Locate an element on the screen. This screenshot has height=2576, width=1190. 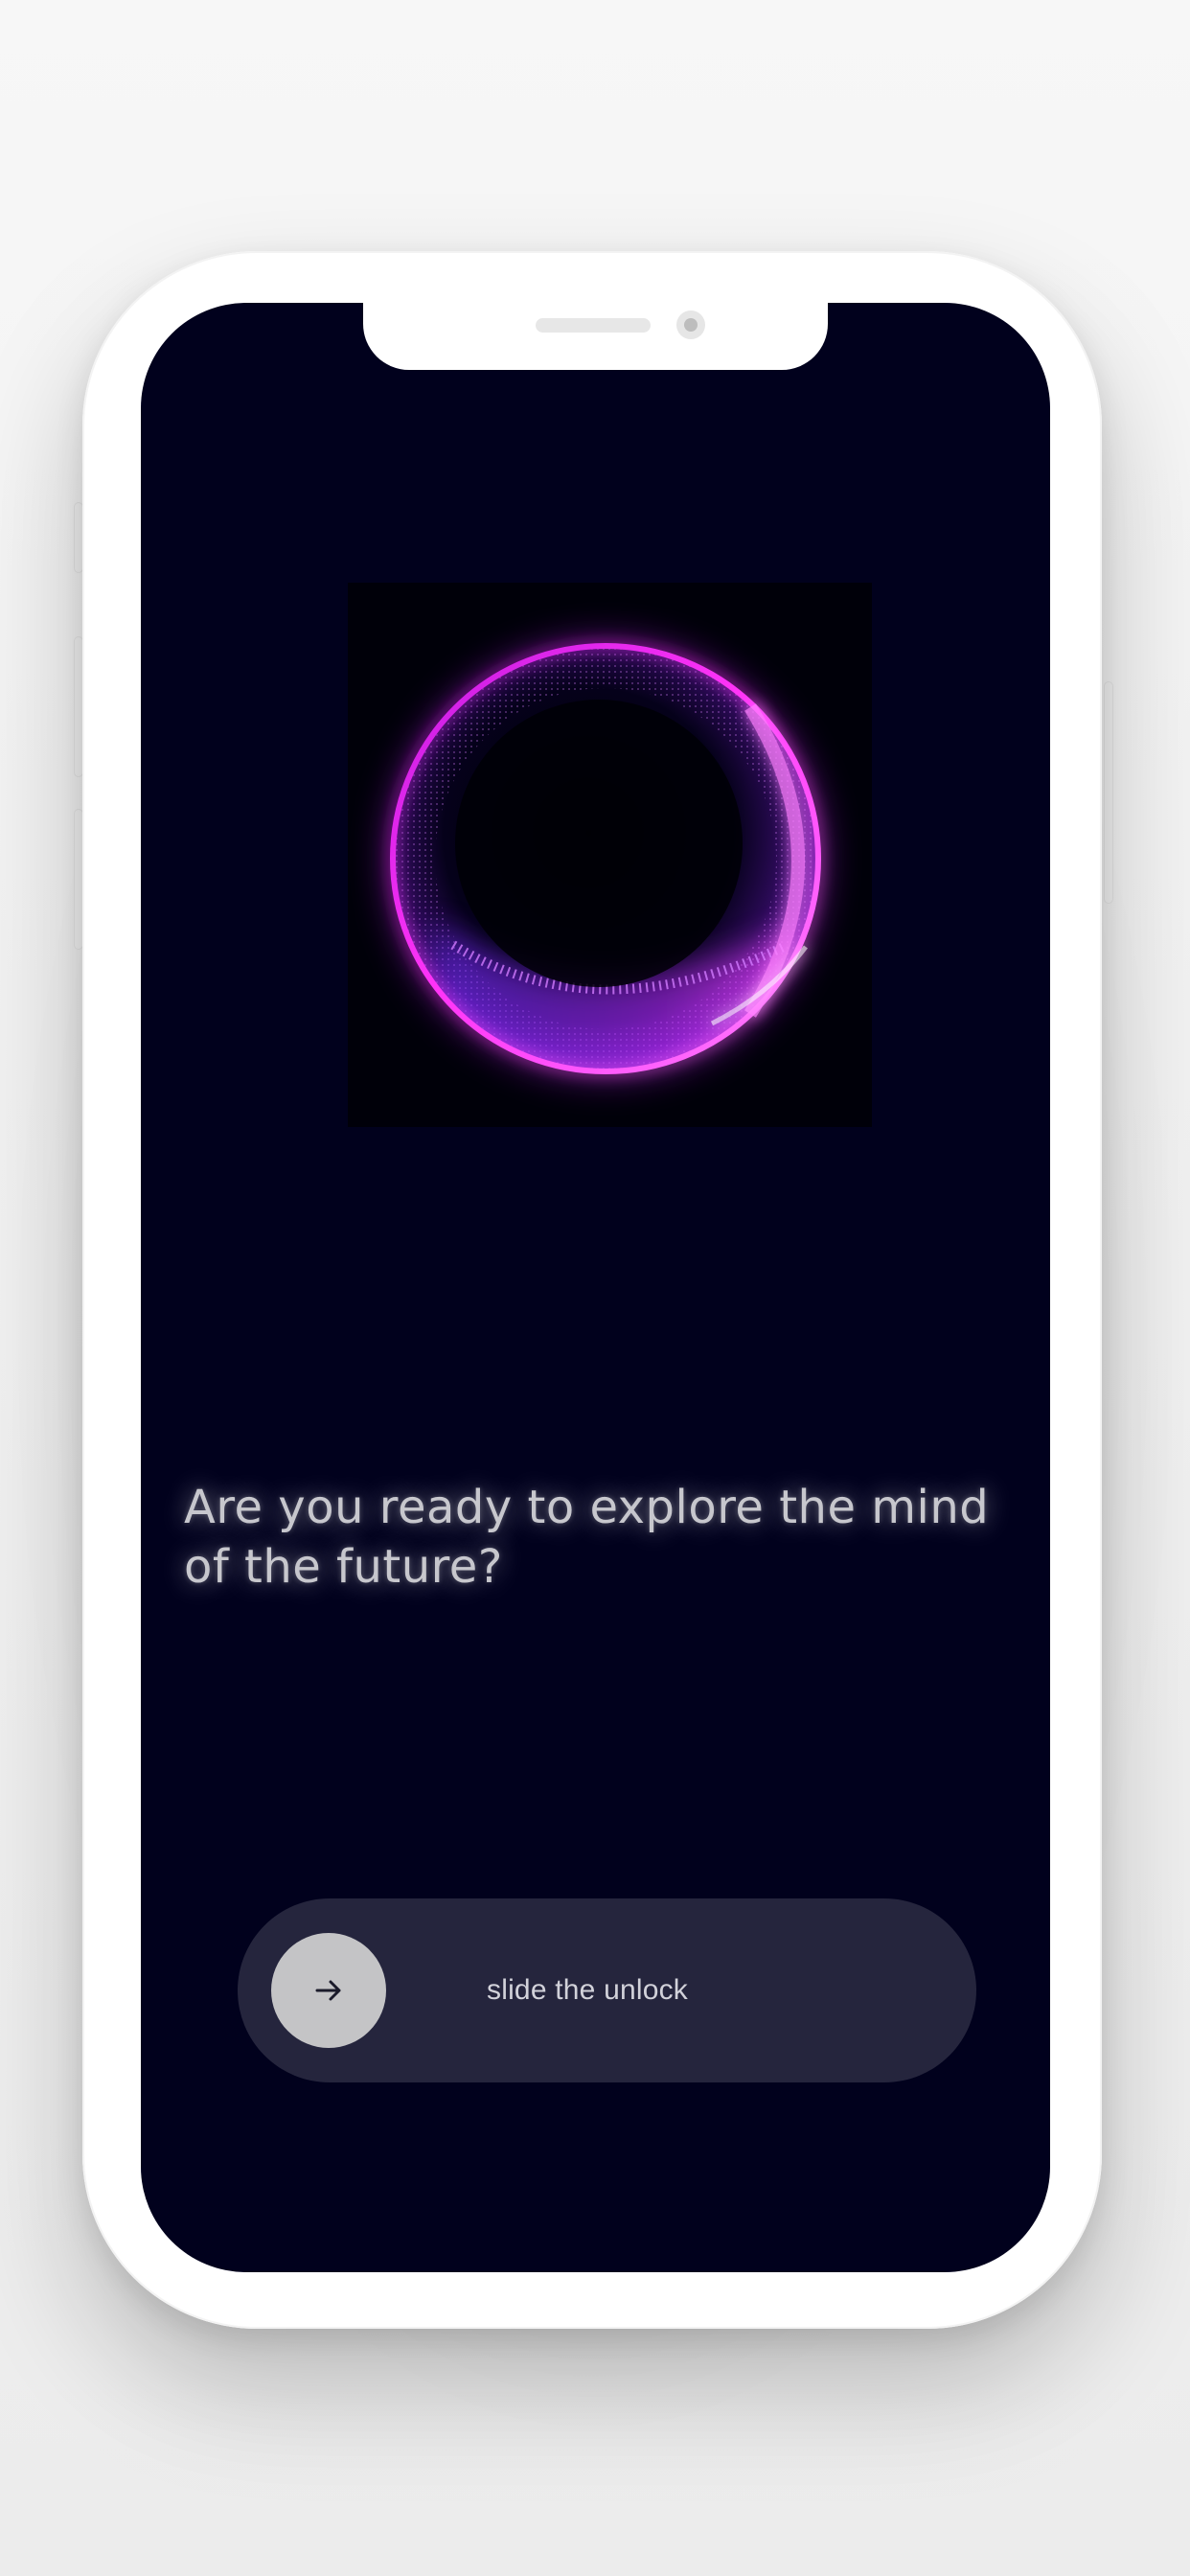
volume-up-button is located at coordinates (78, 706).